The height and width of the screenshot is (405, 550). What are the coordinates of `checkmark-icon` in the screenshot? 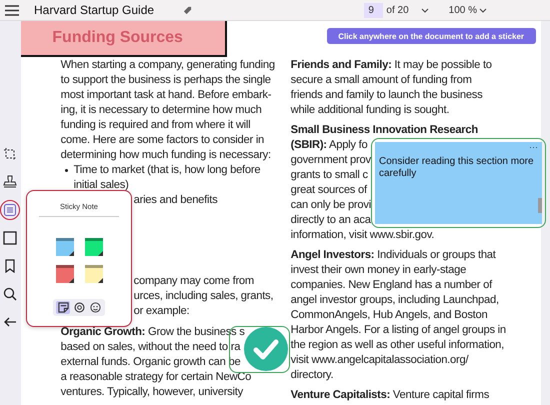 It's located at (266, 349).